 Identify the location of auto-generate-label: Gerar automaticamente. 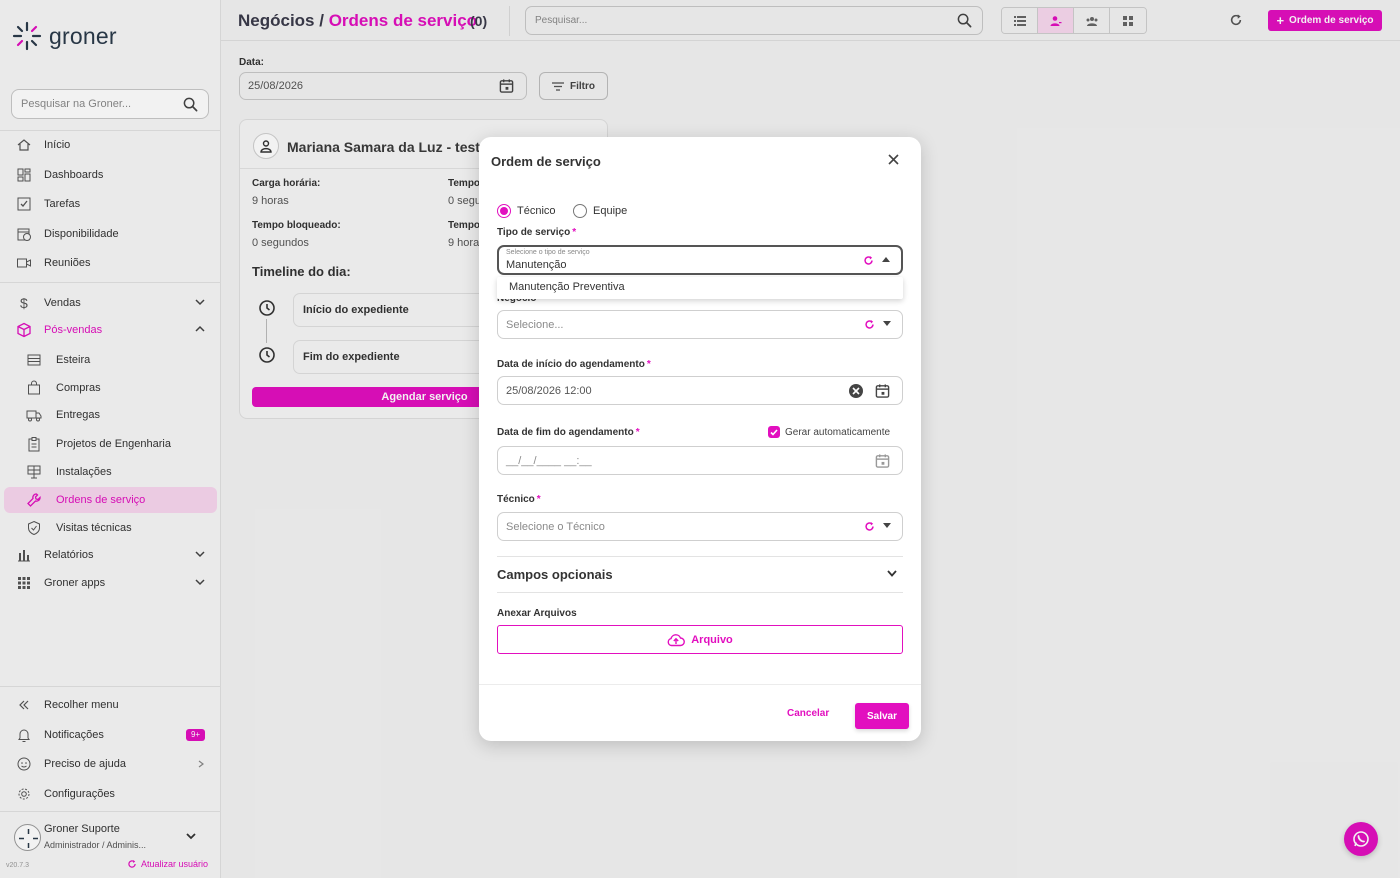
(838, 432).